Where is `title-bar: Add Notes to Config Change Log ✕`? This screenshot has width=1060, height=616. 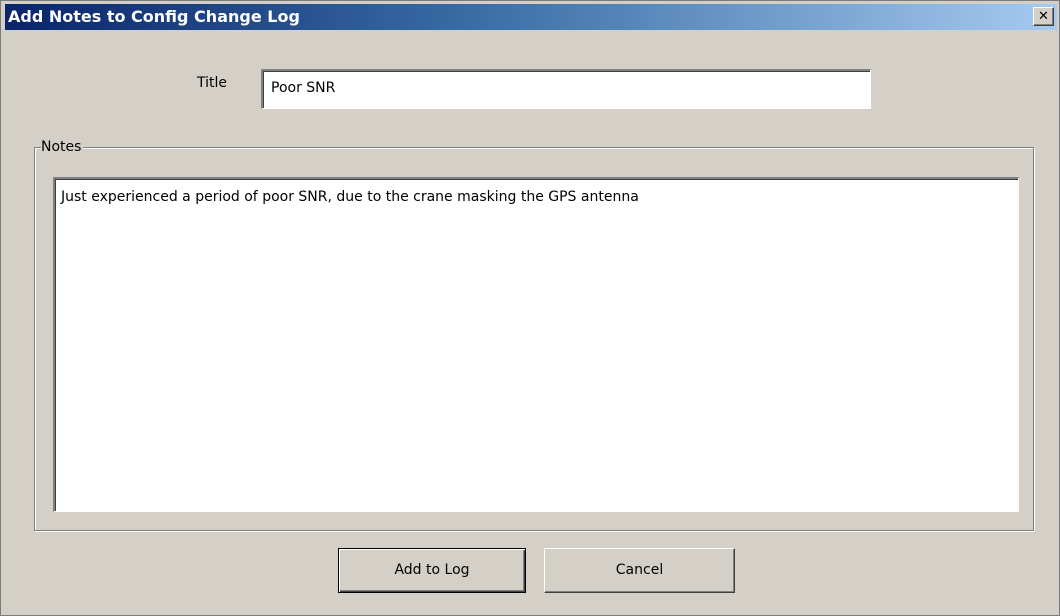 title-bar: Add Notes to Config Change Log ✕ is located at coordinates (531, 17).